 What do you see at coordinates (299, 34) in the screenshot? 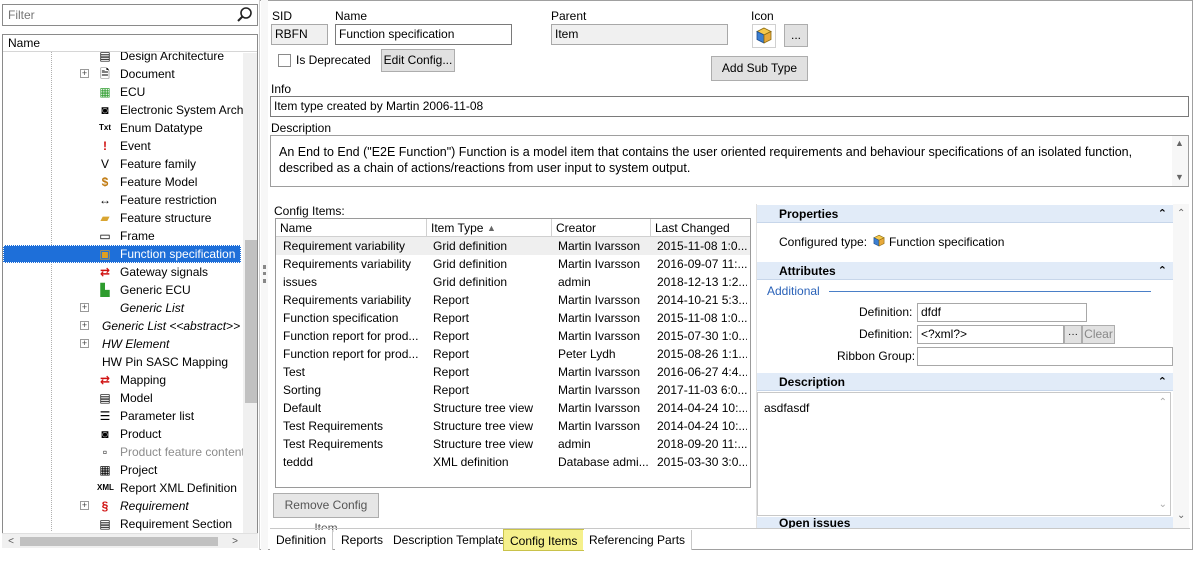
I see `sid-field: RBFN` at bounding box center [299, 34].